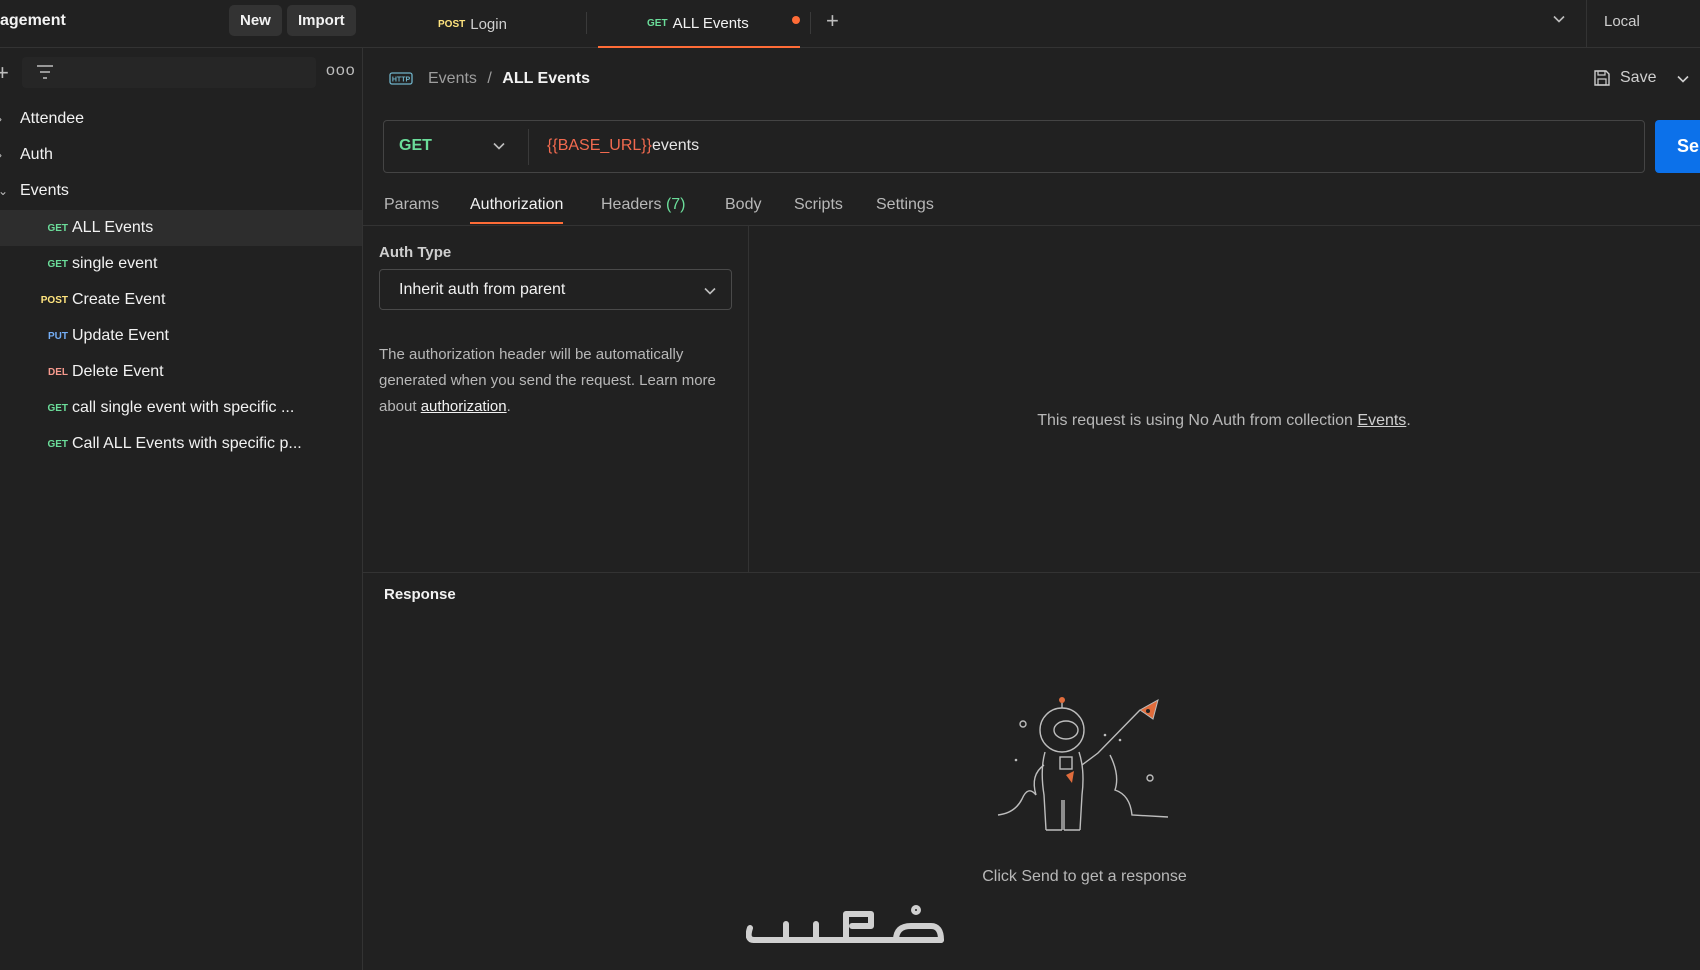 This screenshot has width=1700, height=970. I want to click on no-auth-end: ., so click(1408, 420).